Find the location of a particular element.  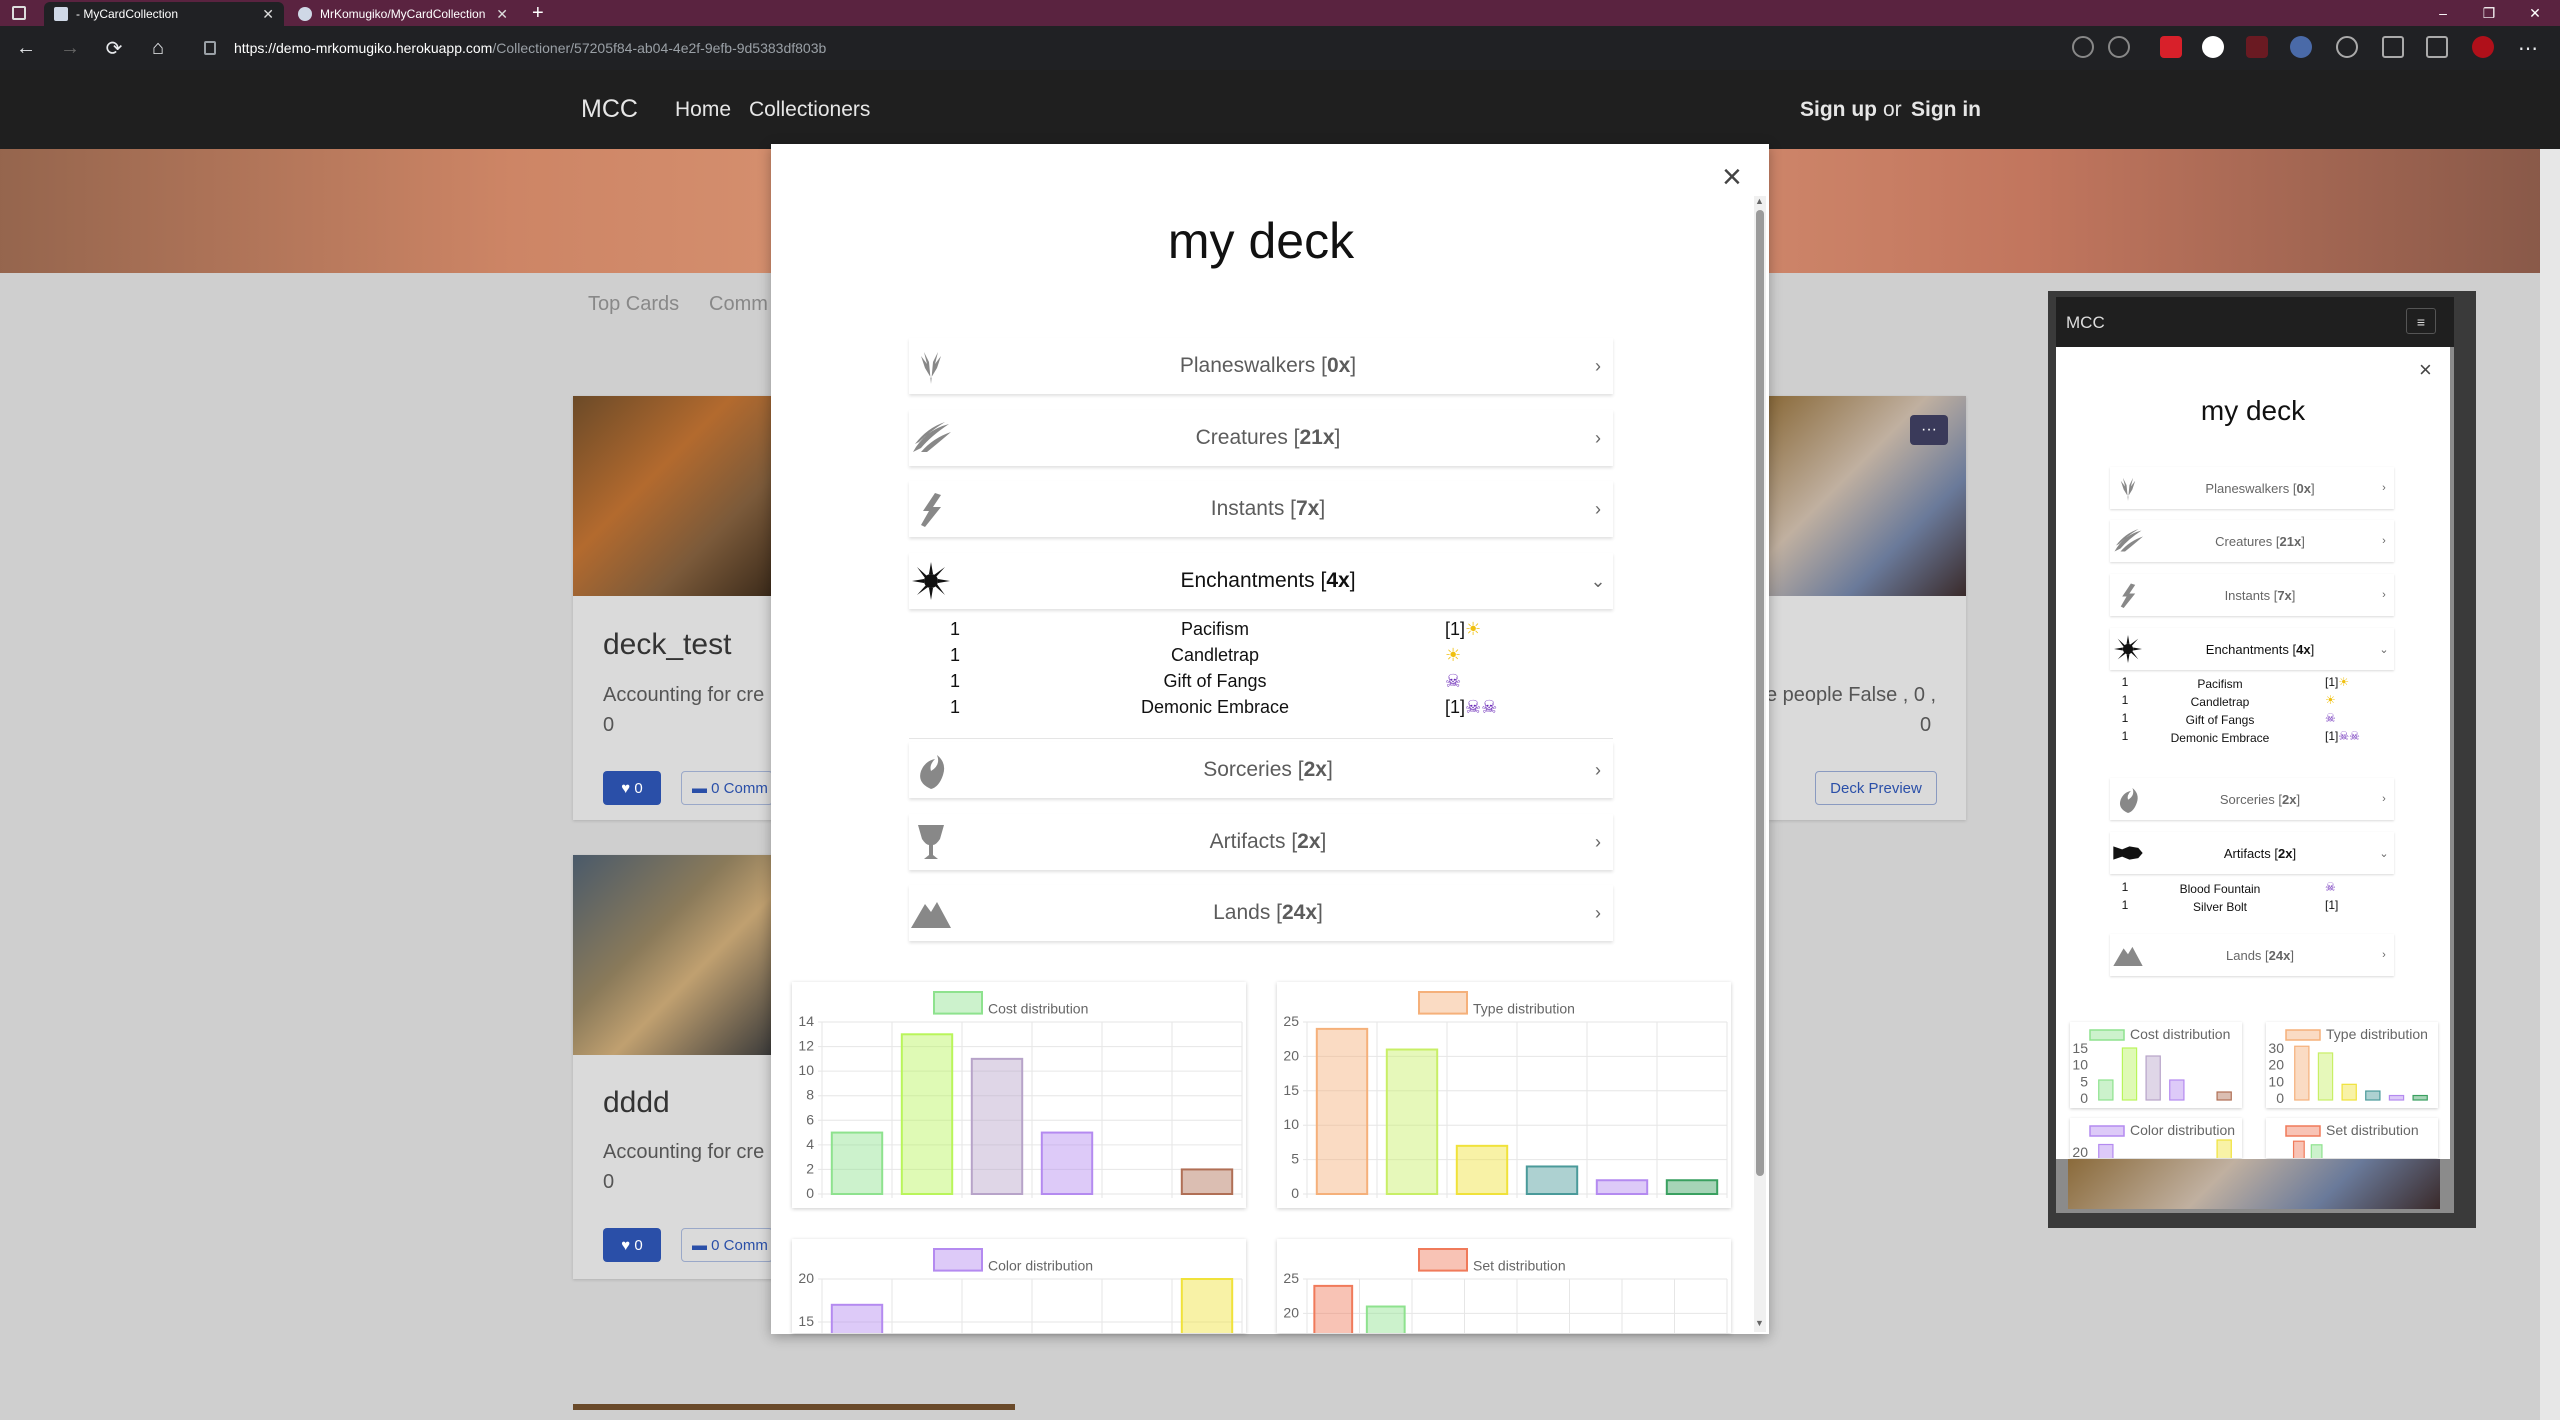

tab-comments: Comm is located at coordinates (738, 304).